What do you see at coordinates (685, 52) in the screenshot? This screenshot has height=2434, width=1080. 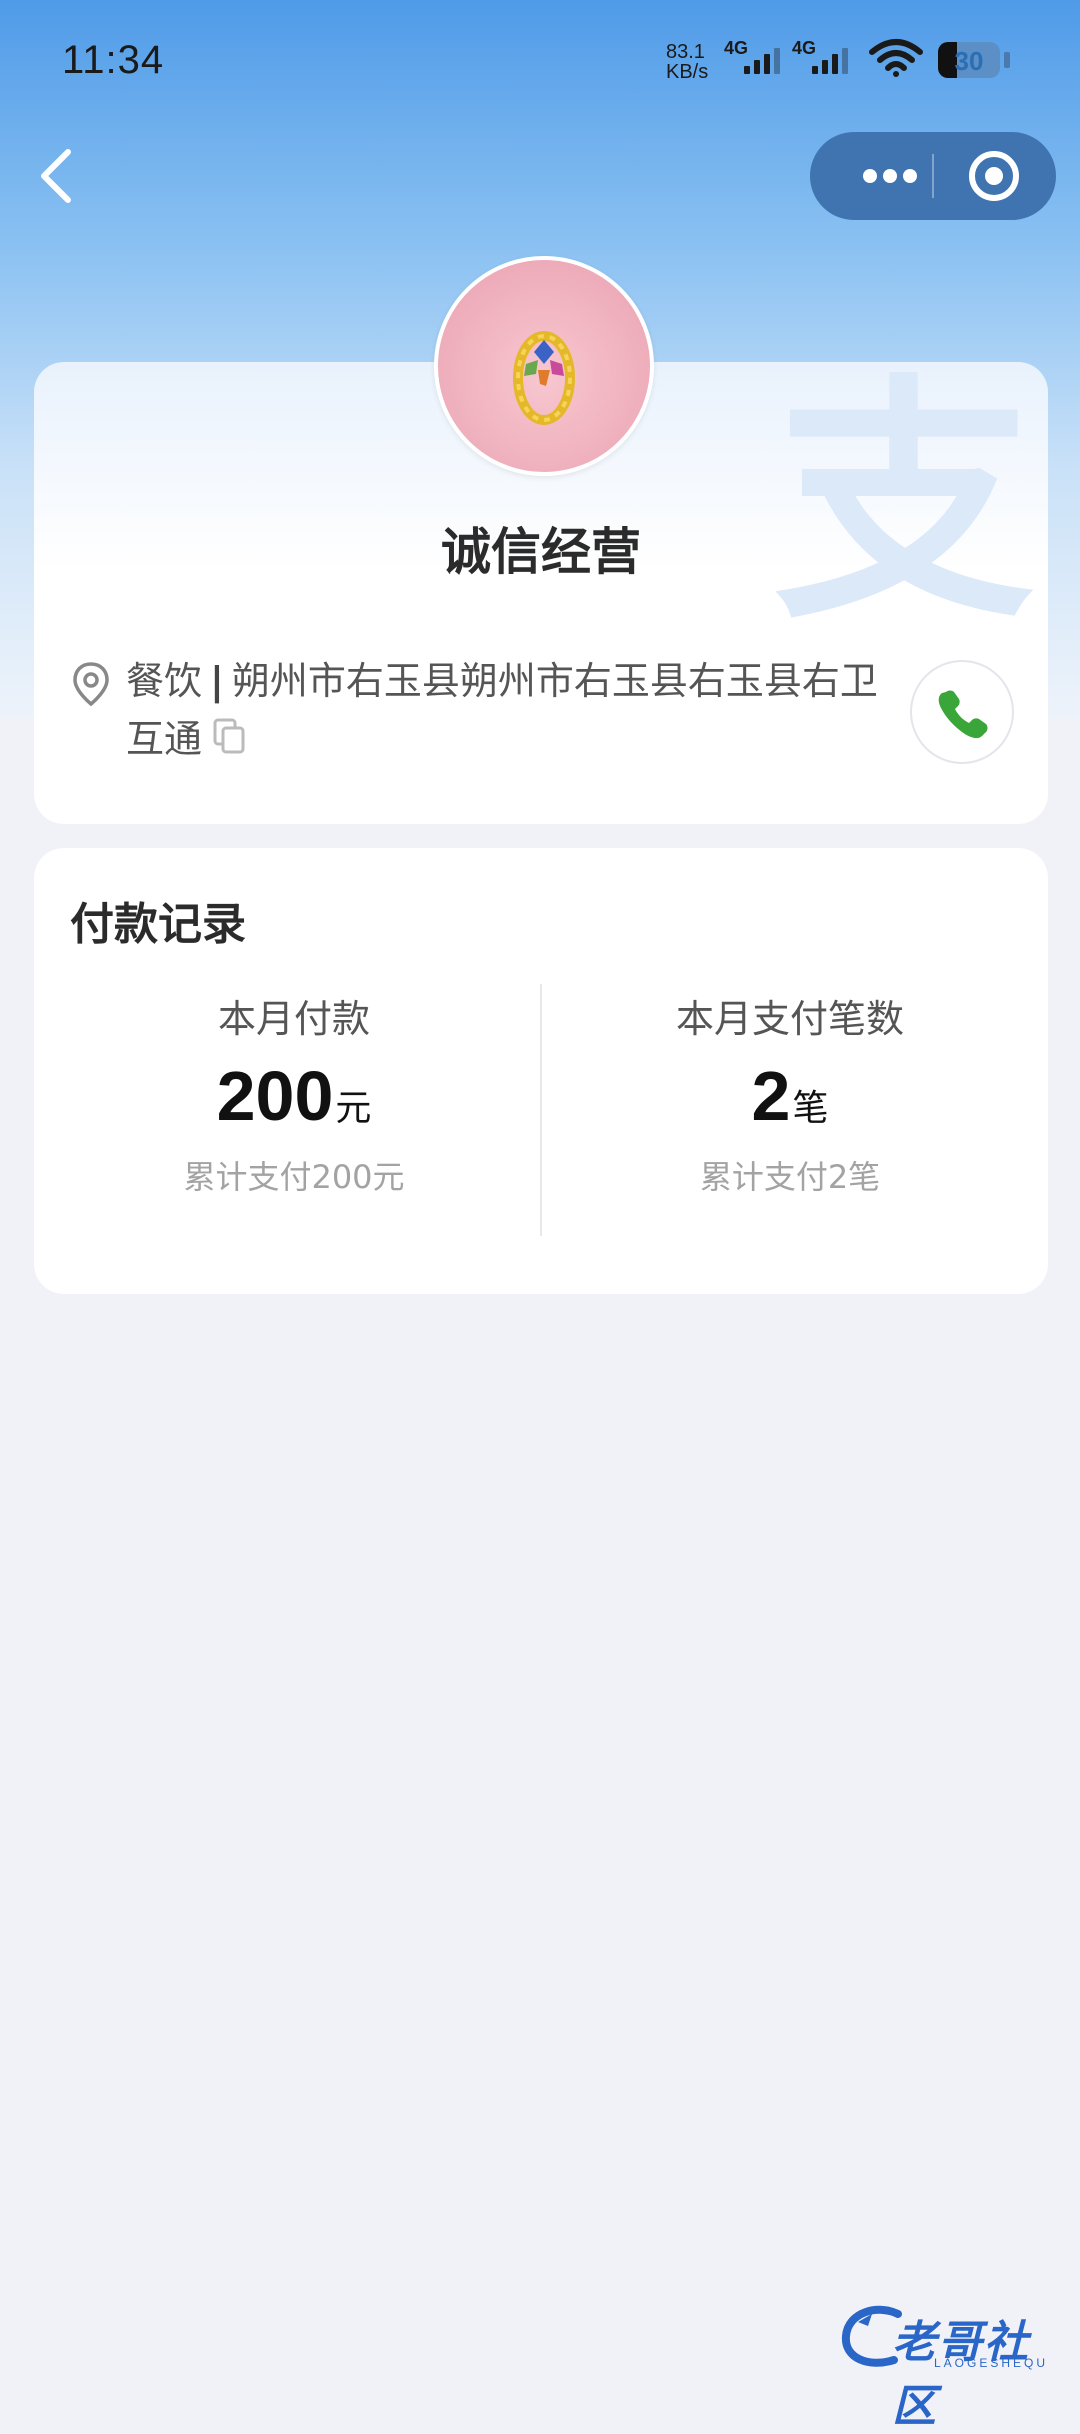 I see `network-speed-value: 83.1` at bounding box center [685, 52].